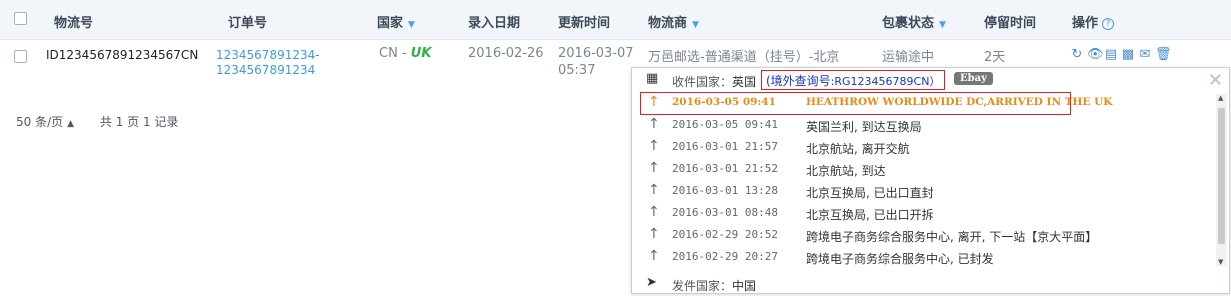 The image size is (1231, 296). I want to click on event-item: ↑ 2016-02-29 20:27 跨境电子商务综合服务中心, 已封发, so click(924, 257).